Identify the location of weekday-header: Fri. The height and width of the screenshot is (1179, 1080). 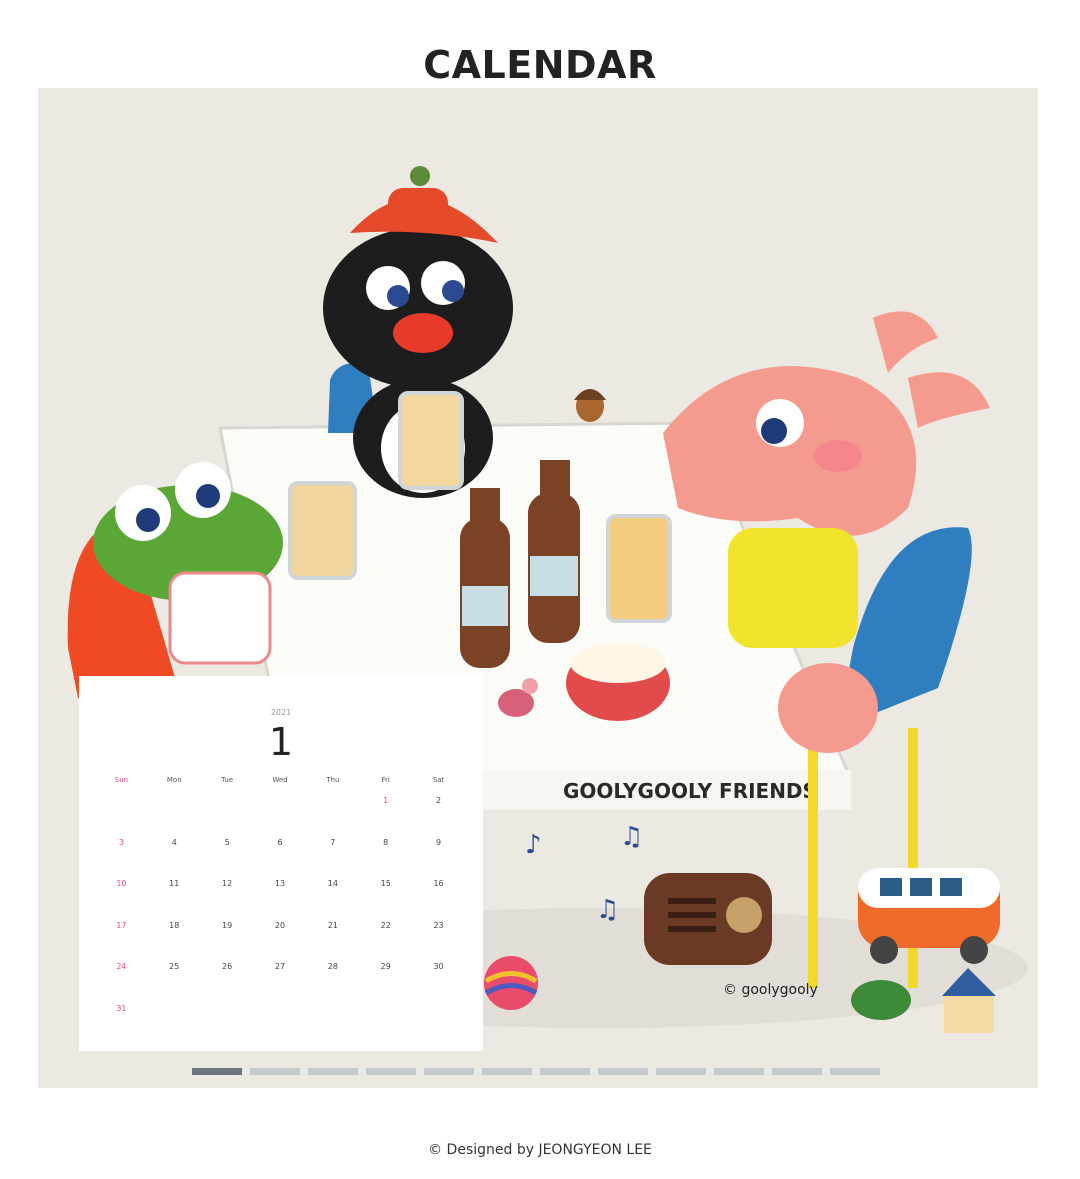
(385, 780).